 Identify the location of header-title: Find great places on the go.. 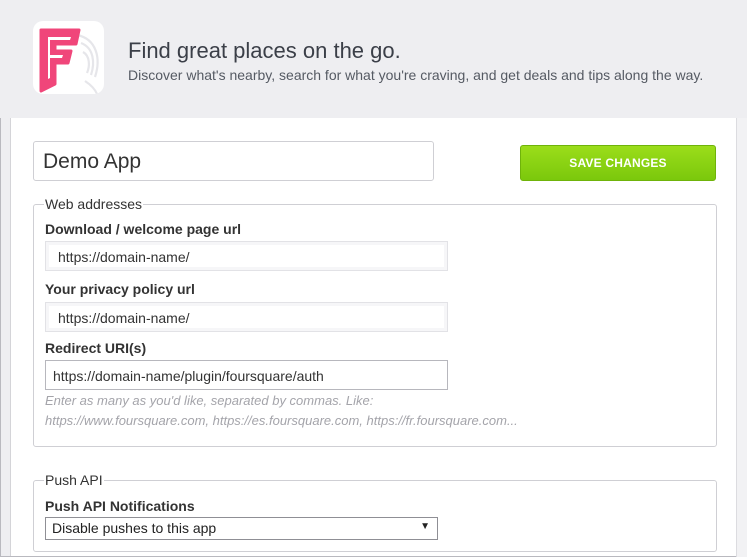
(264, 50).